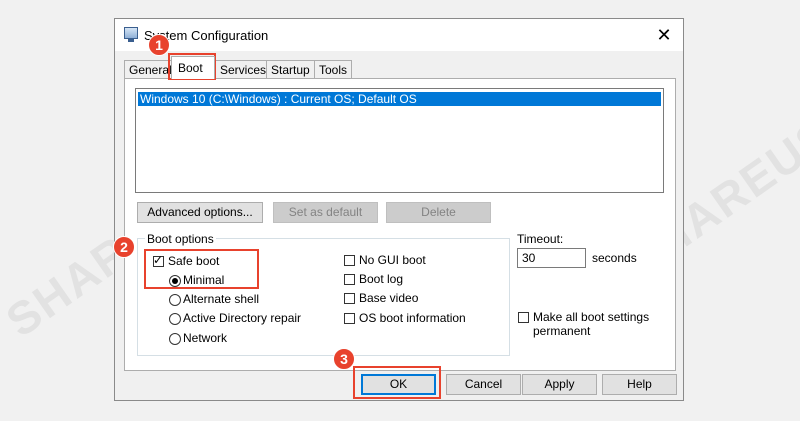  What do you see at coordinates (159, 45) in the screenshot?
I see `step-1-badge: 1` at bounding box center [159, 45].